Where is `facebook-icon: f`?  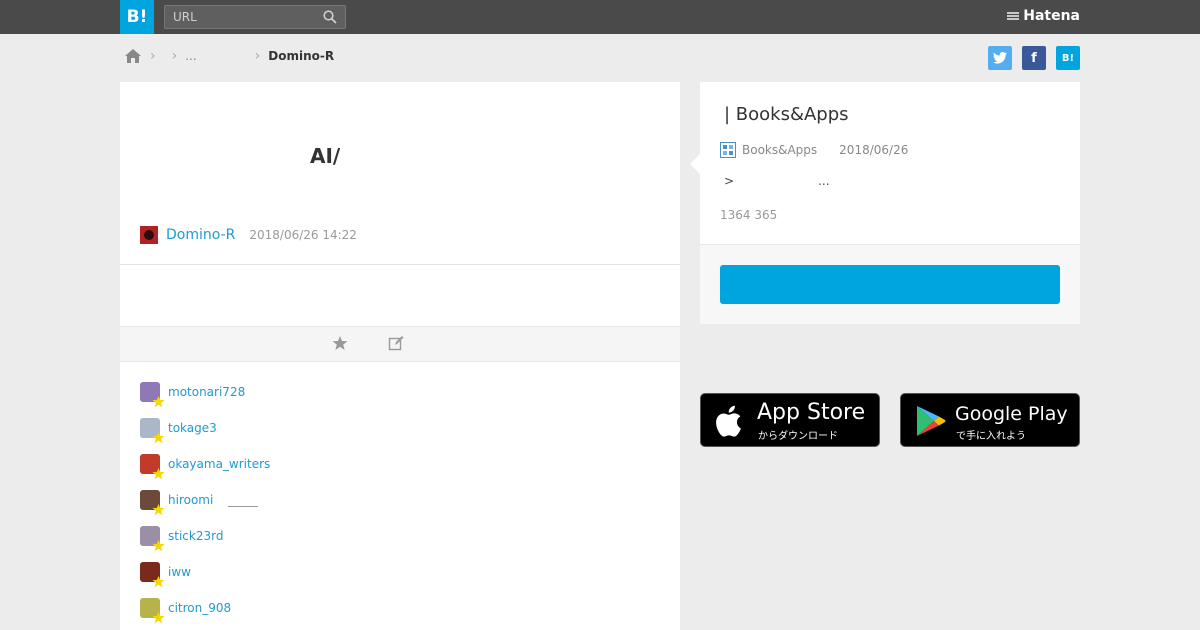
facebook-icon: f is located at coordinates (1034, 58).